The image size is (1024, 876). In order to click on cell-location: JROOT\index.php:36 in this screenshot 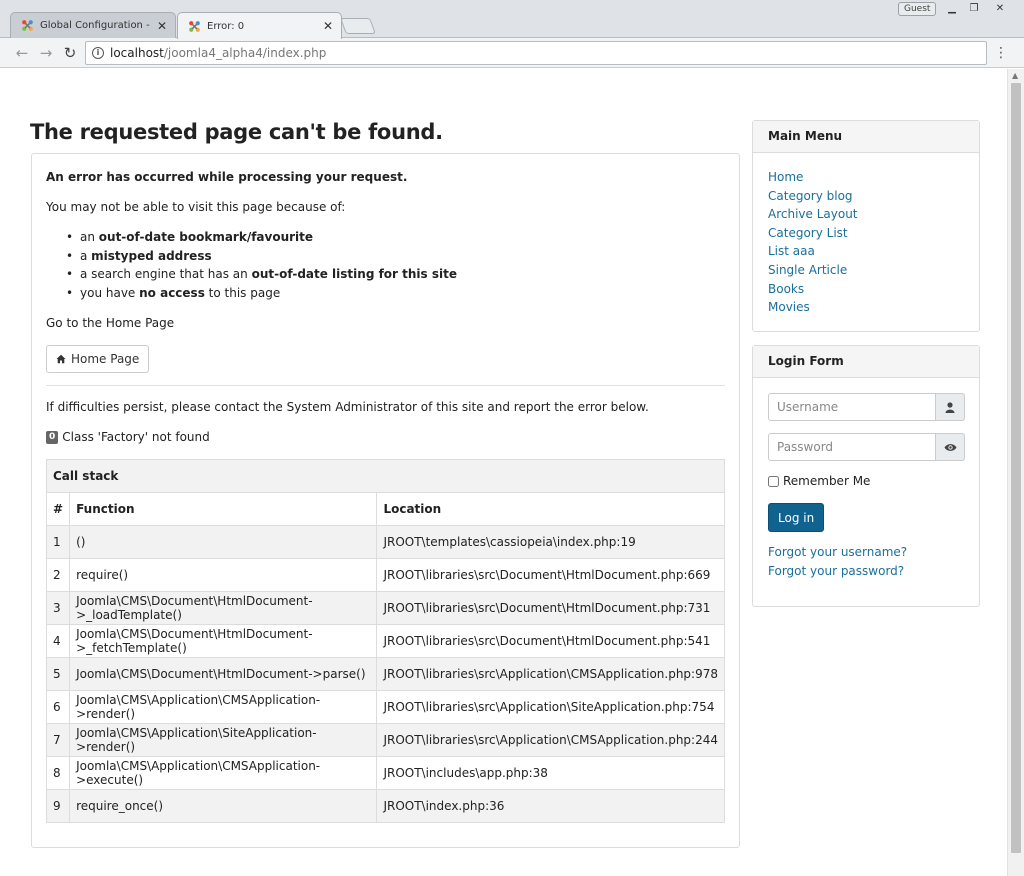, I will do `click(550, 806)`.